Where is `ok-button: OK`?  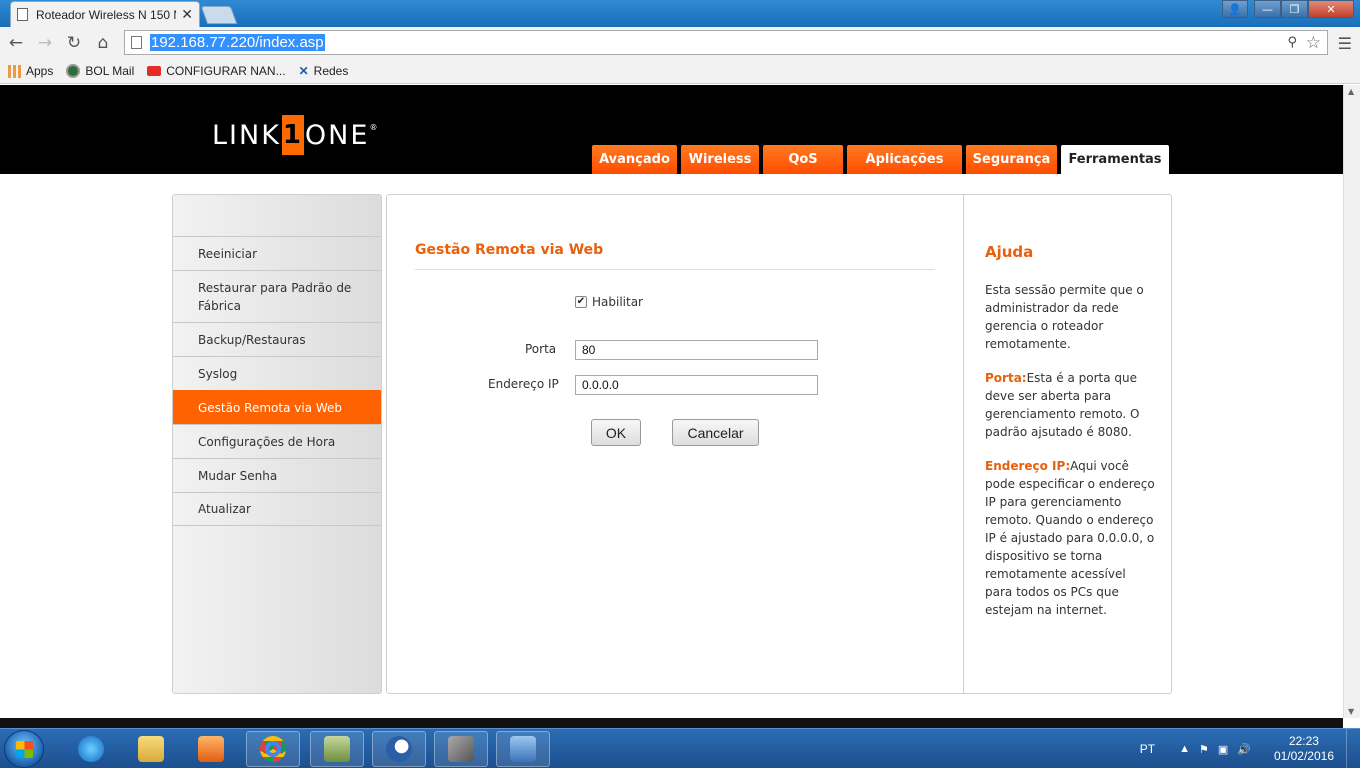
ok-button: OK is located at coordinates (616, 432).